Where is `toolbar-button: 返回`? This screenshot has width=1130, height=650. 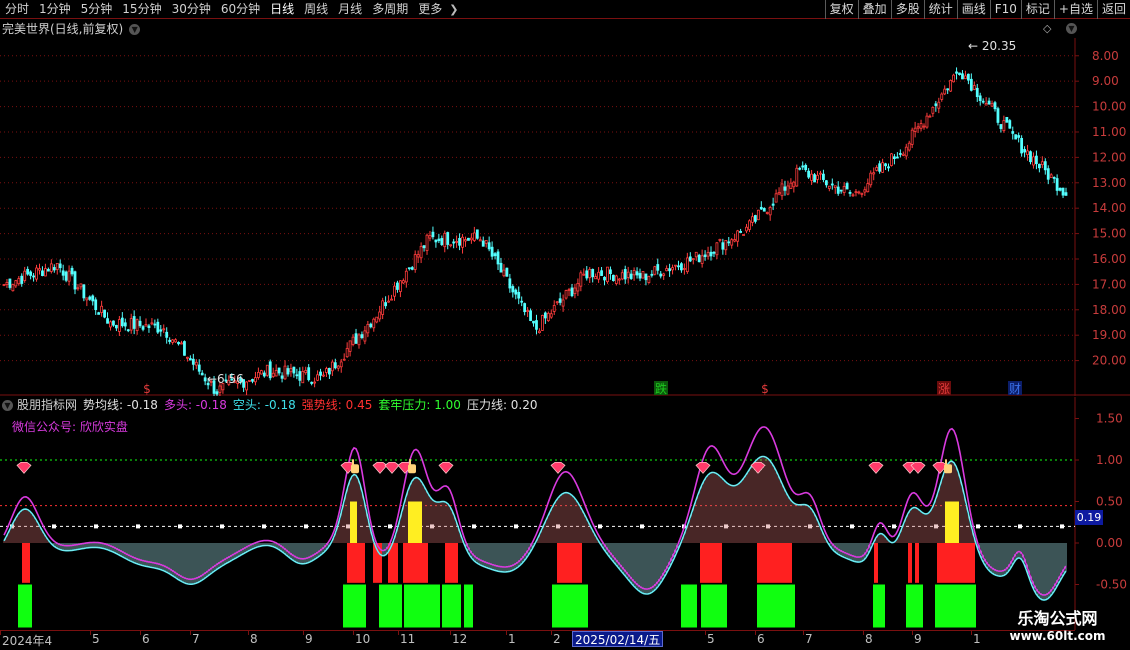
toolbar-button: 返回 is located at coordinates (1113, 9).